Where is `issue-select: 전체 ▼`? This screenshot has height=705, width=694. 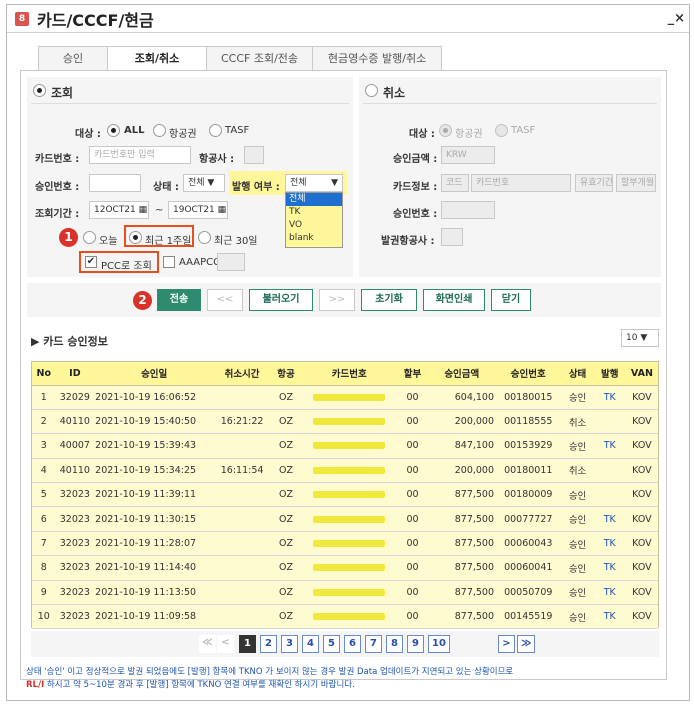 issue-select: 전체 ▼ is located at coordinates (314, 183).